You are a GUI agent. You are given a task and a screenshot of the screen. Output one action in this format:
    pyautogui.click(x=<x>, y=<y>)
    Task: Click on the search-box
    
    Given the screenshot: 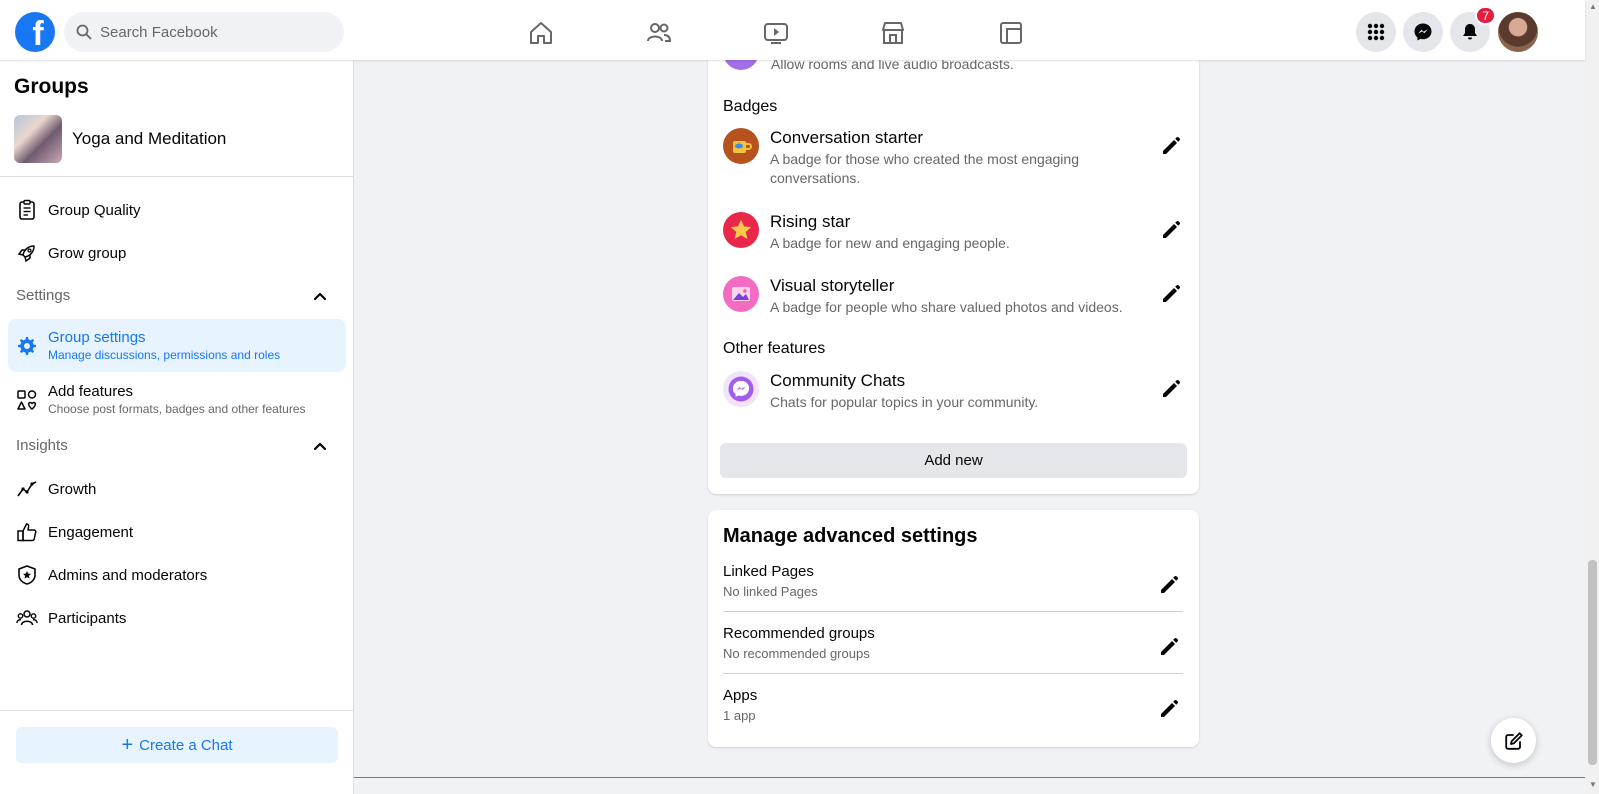 What is the action you would take?
    pyautogui.click(x=204, y=32)
    